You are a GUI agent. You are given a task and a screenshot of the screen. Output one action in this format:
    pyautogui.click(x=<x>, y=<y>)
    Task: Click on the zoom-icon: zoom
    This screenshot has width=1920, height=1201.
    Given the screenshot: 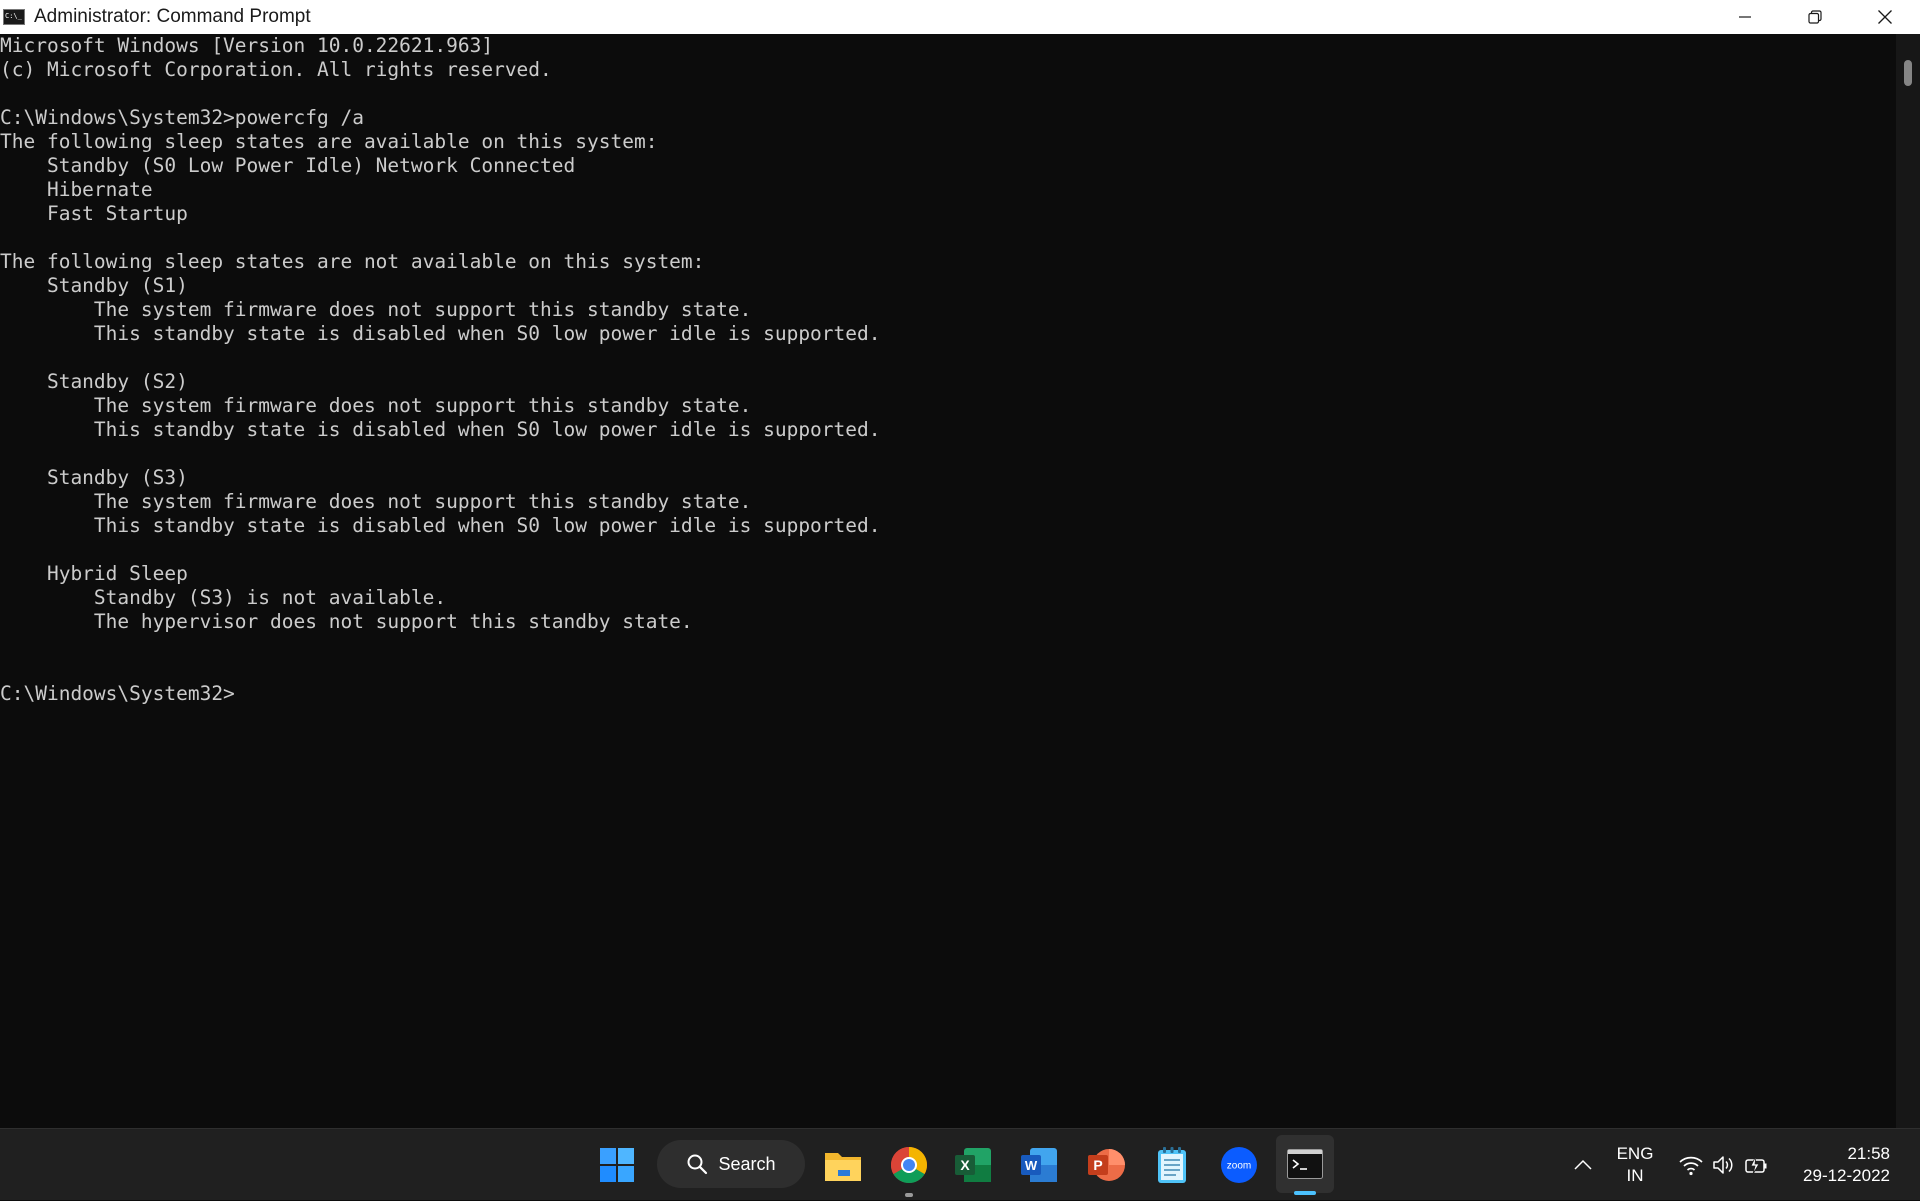 What is the action you would take?
    pyautogui.click(x=1239, y=1165)
    